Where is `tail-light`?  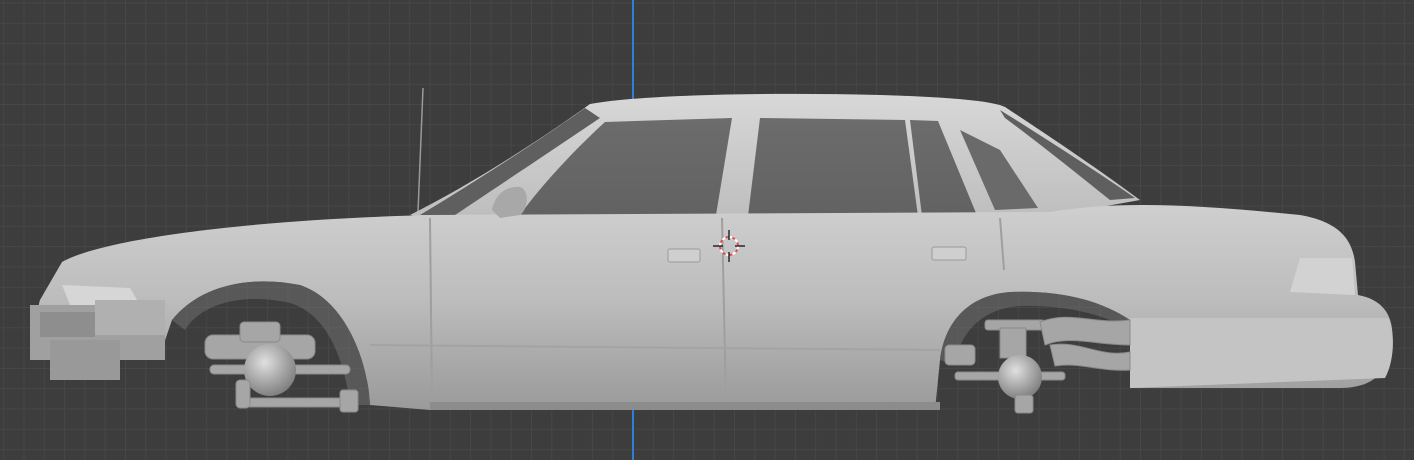
tail-light is located at coordinates (1322, 276).